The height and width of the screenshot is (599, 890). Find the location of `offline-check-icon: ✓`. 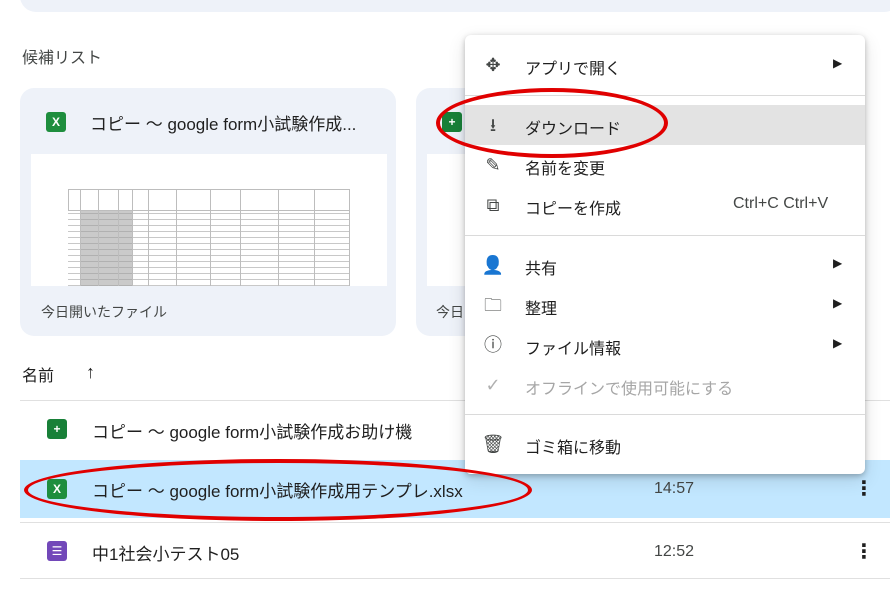

offline-check-icon: ✓ is located at coordinates (493, 385).